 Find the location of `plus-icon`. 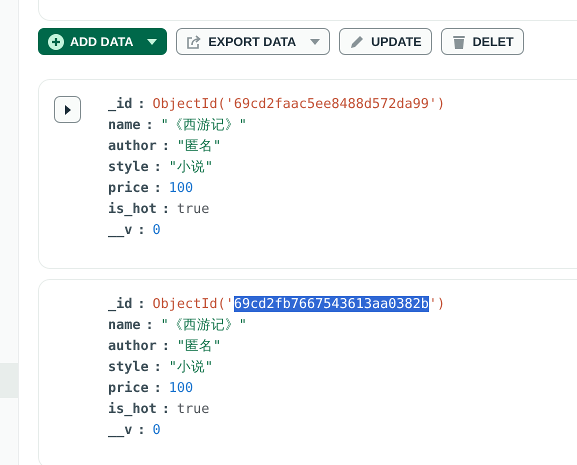

plus-icon is located at coordinates (56, 42).